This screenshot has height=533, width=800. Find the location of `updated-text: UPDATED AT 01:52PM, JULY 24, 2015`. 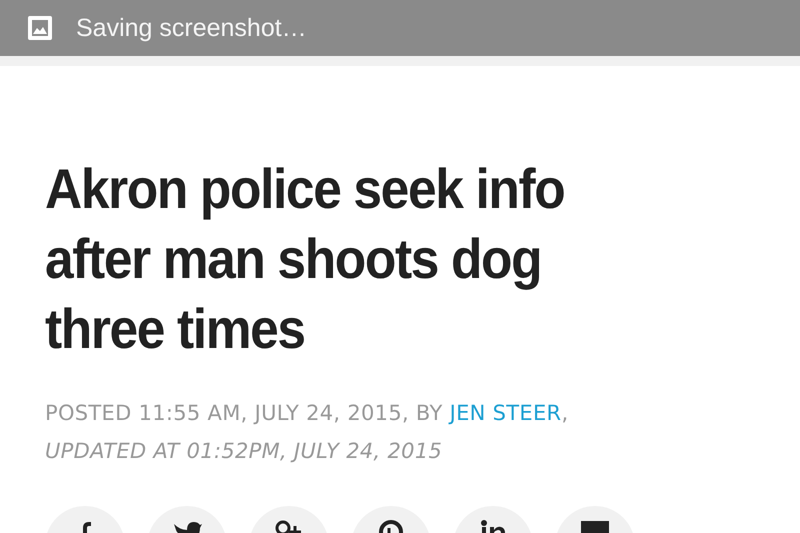

updated-text: UPDATED AT 01:52PM, JULY 24, 2015 is located at coordinates (244, 451).